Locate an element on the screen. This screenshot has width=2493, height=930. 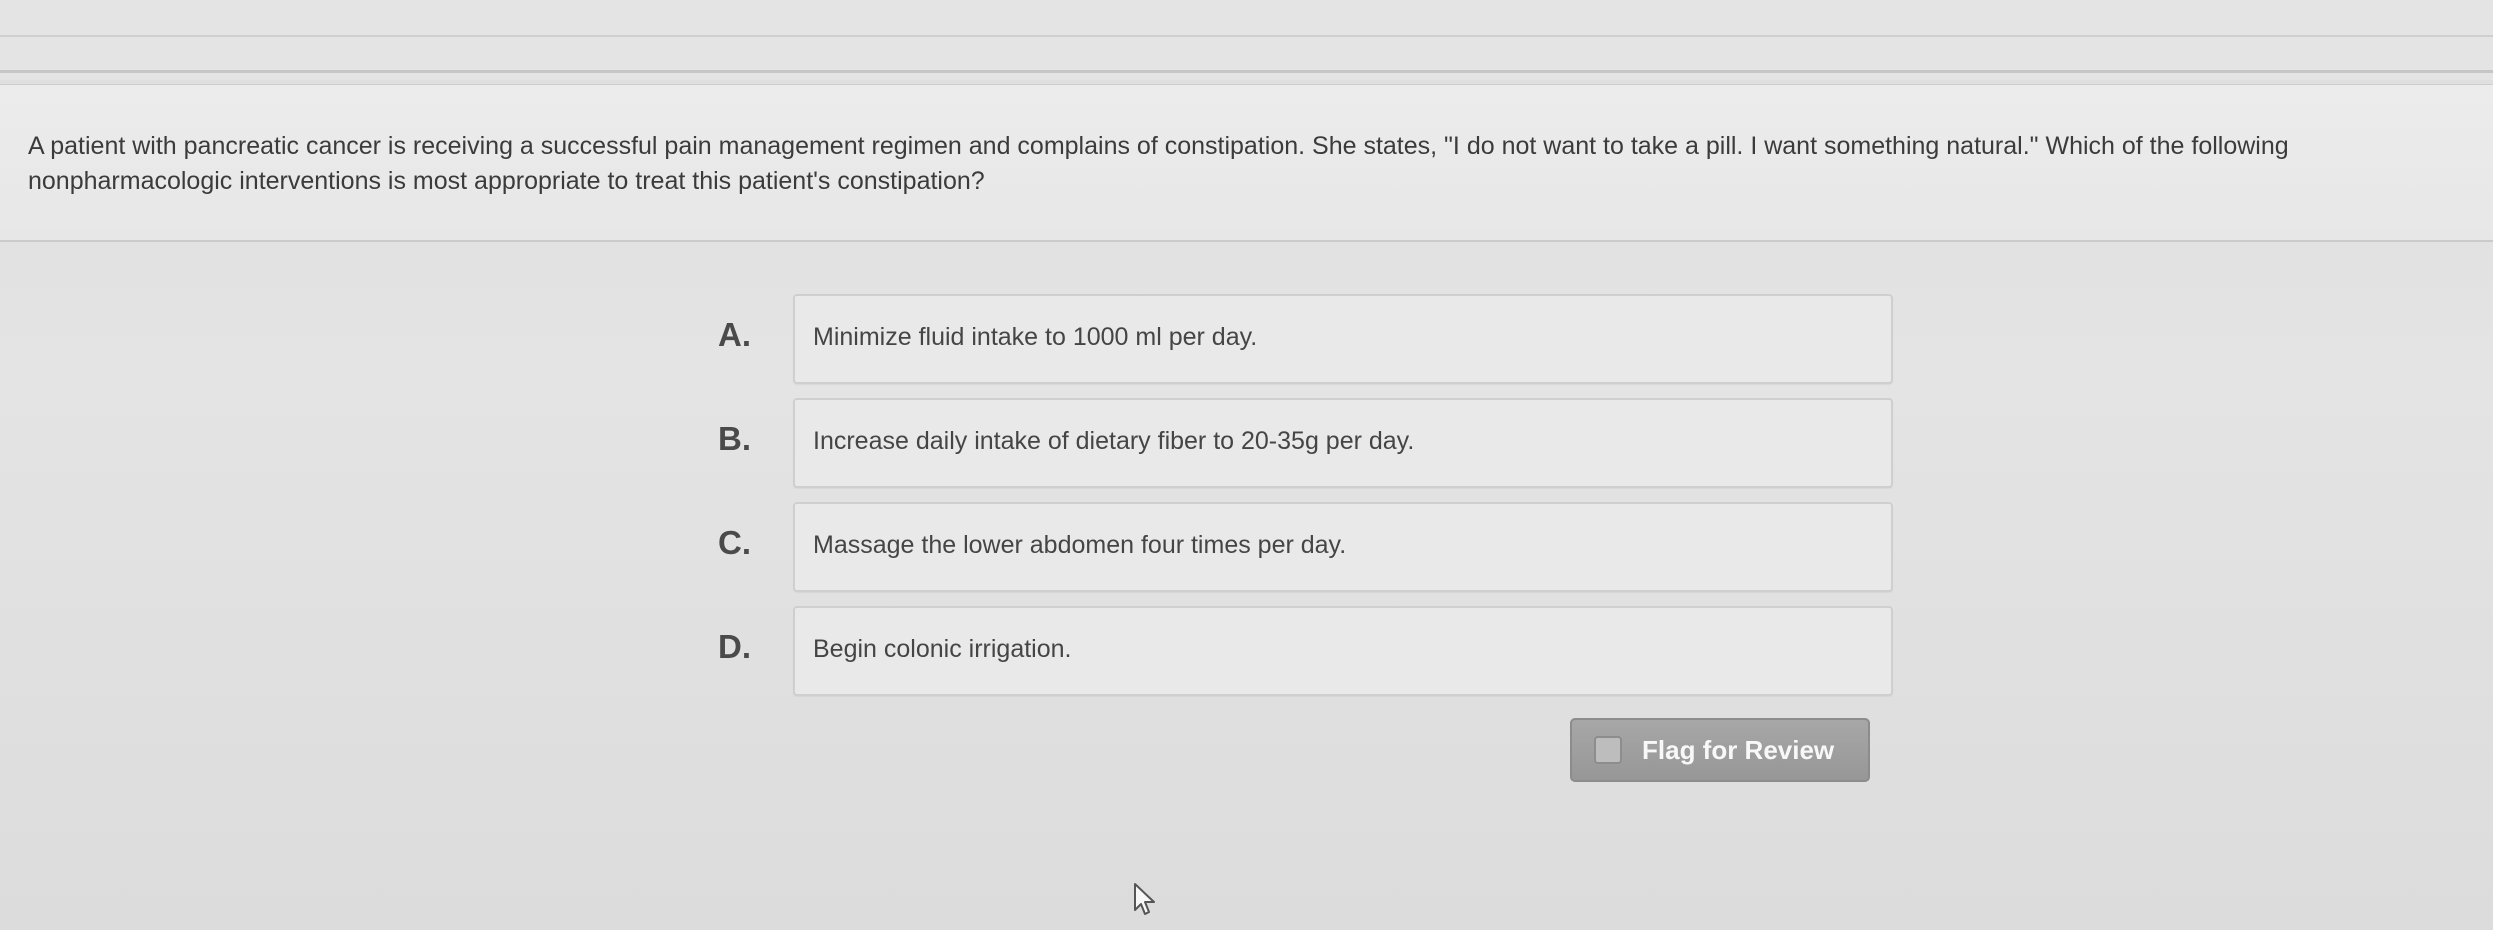
top-bar is located at coordinates (1246, 40).